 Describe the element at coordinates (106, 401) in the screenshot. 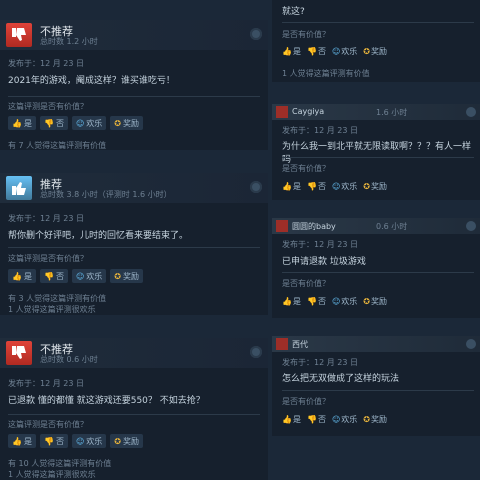

I see `review-text: 已退款 懂的都懂 就这游戏还要550？ 不如去抢？` at that location.